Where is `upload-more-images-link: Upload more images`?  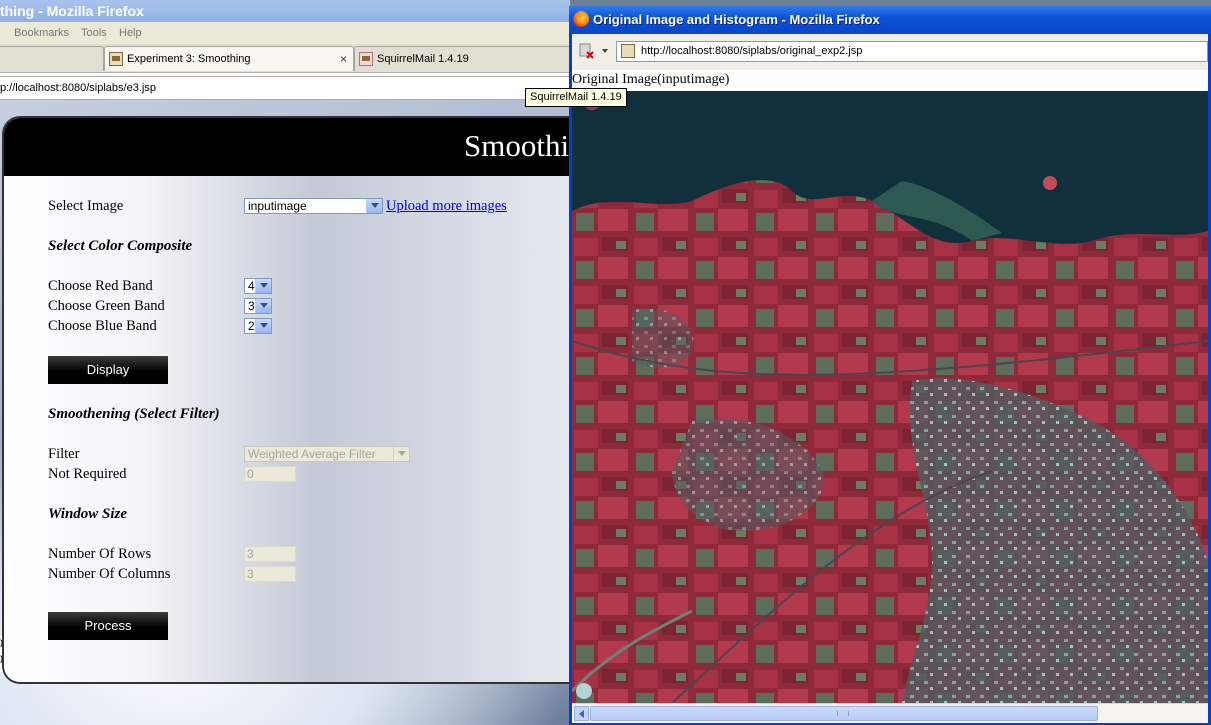 upload-more-images-link: Upload more images is located at coordinates (446, 206).